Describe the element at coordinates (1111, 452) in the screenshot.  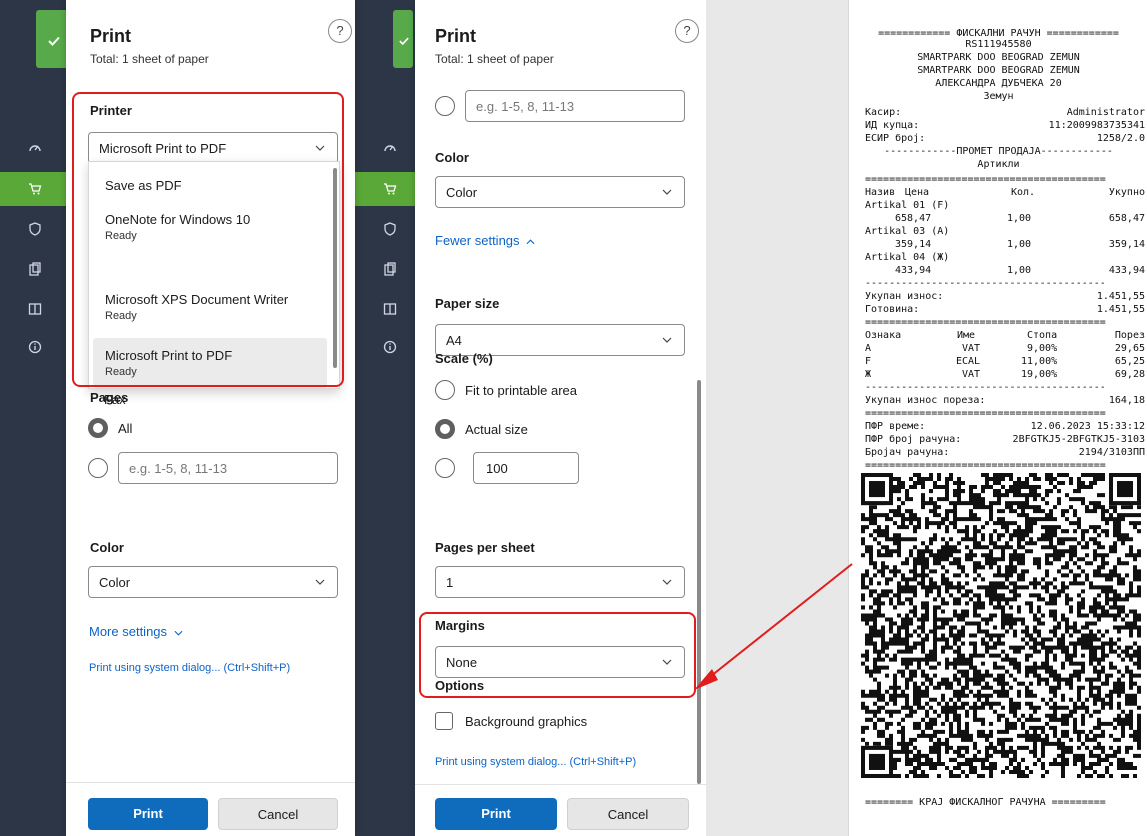
I see `counter-value: 2194/3103ПП` at that location.